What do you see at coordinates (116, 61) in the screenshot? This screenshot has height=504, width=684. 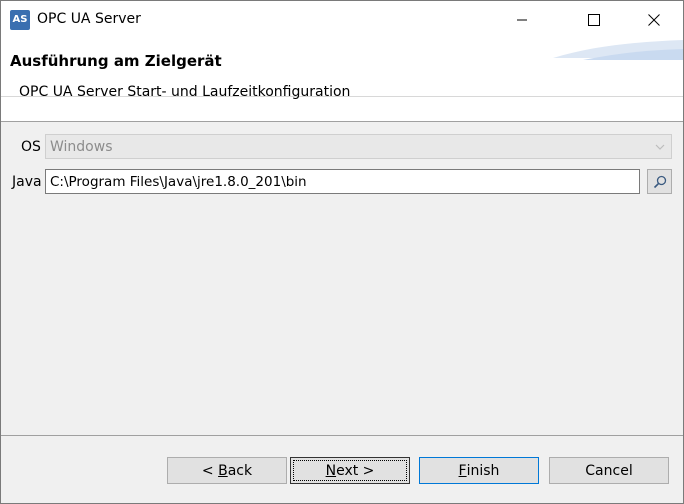 I see `page-title: Ausführung am Zielgerät` at bounding box center [116, 61].